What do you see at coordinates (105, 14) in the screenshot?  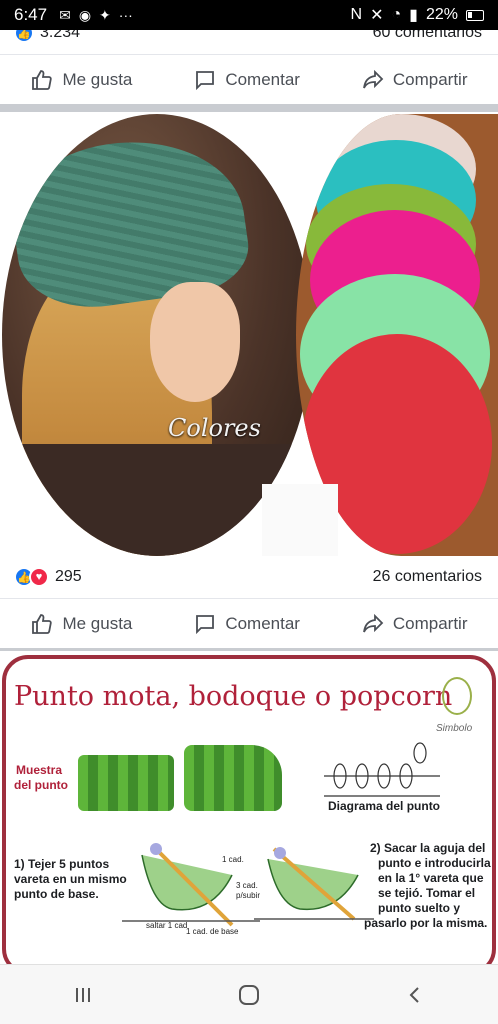 I see `twitter-icon: ✦` at bounding box center [105, 14].